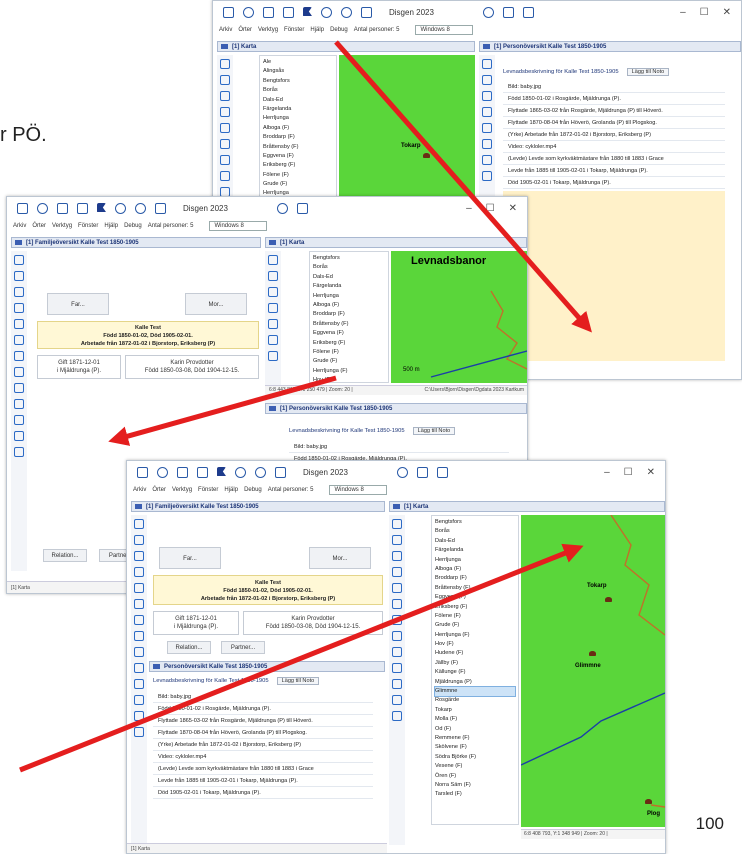 The width and height of the screenshot is (742, 854). I want to click on tree-item: Tarsled (F), so click(475, 794).